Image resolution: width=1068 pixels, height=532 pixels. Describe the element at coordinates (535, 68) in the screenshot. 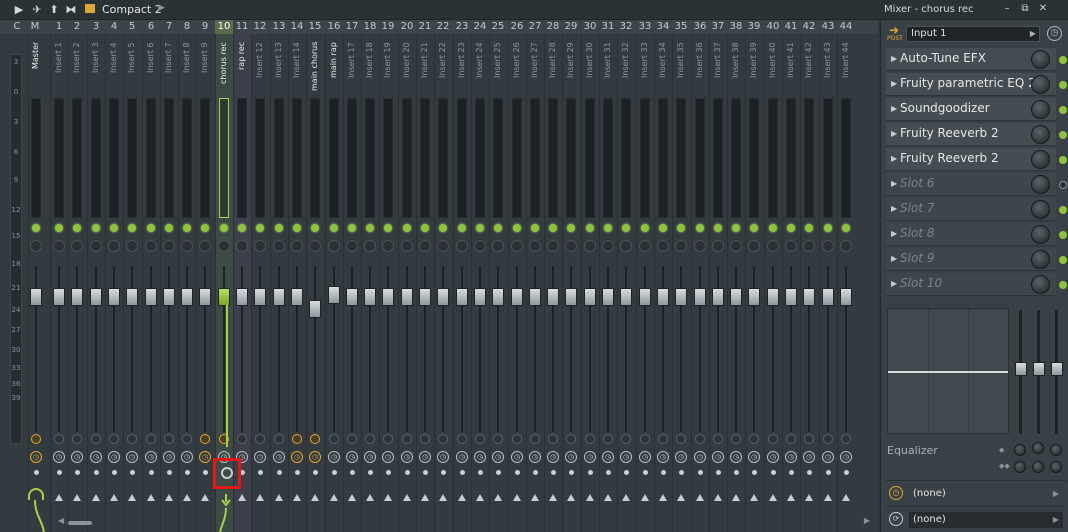

I see `insert-name: Insert 27` at that location.